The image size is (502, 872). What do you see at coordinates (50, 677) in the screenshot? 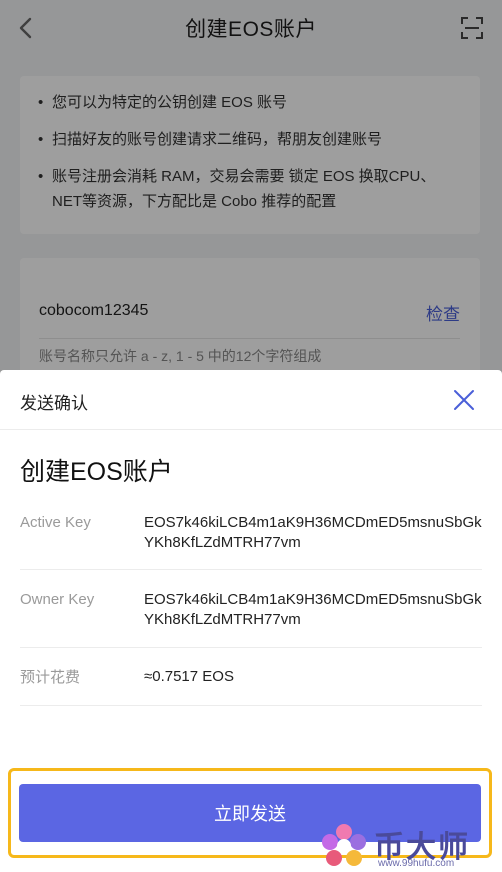
I see `row-label: 预计花费` at bounding box center [50, 677].